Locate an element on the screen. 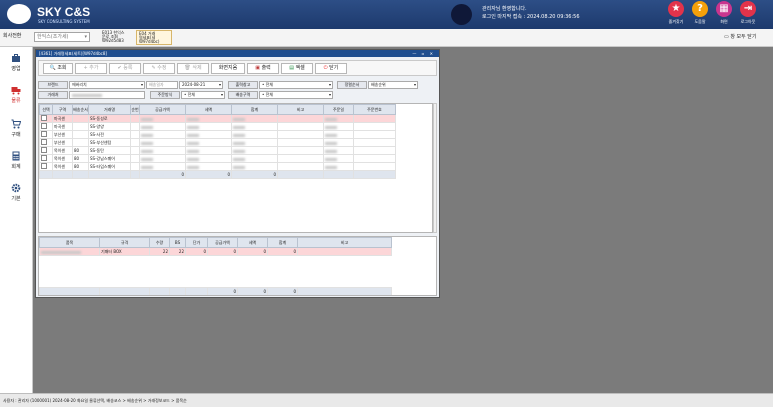 Image resolution: width=773 pixels, height=407 pixels. customer-label: 거래처 is located at coordinates (53, 95).